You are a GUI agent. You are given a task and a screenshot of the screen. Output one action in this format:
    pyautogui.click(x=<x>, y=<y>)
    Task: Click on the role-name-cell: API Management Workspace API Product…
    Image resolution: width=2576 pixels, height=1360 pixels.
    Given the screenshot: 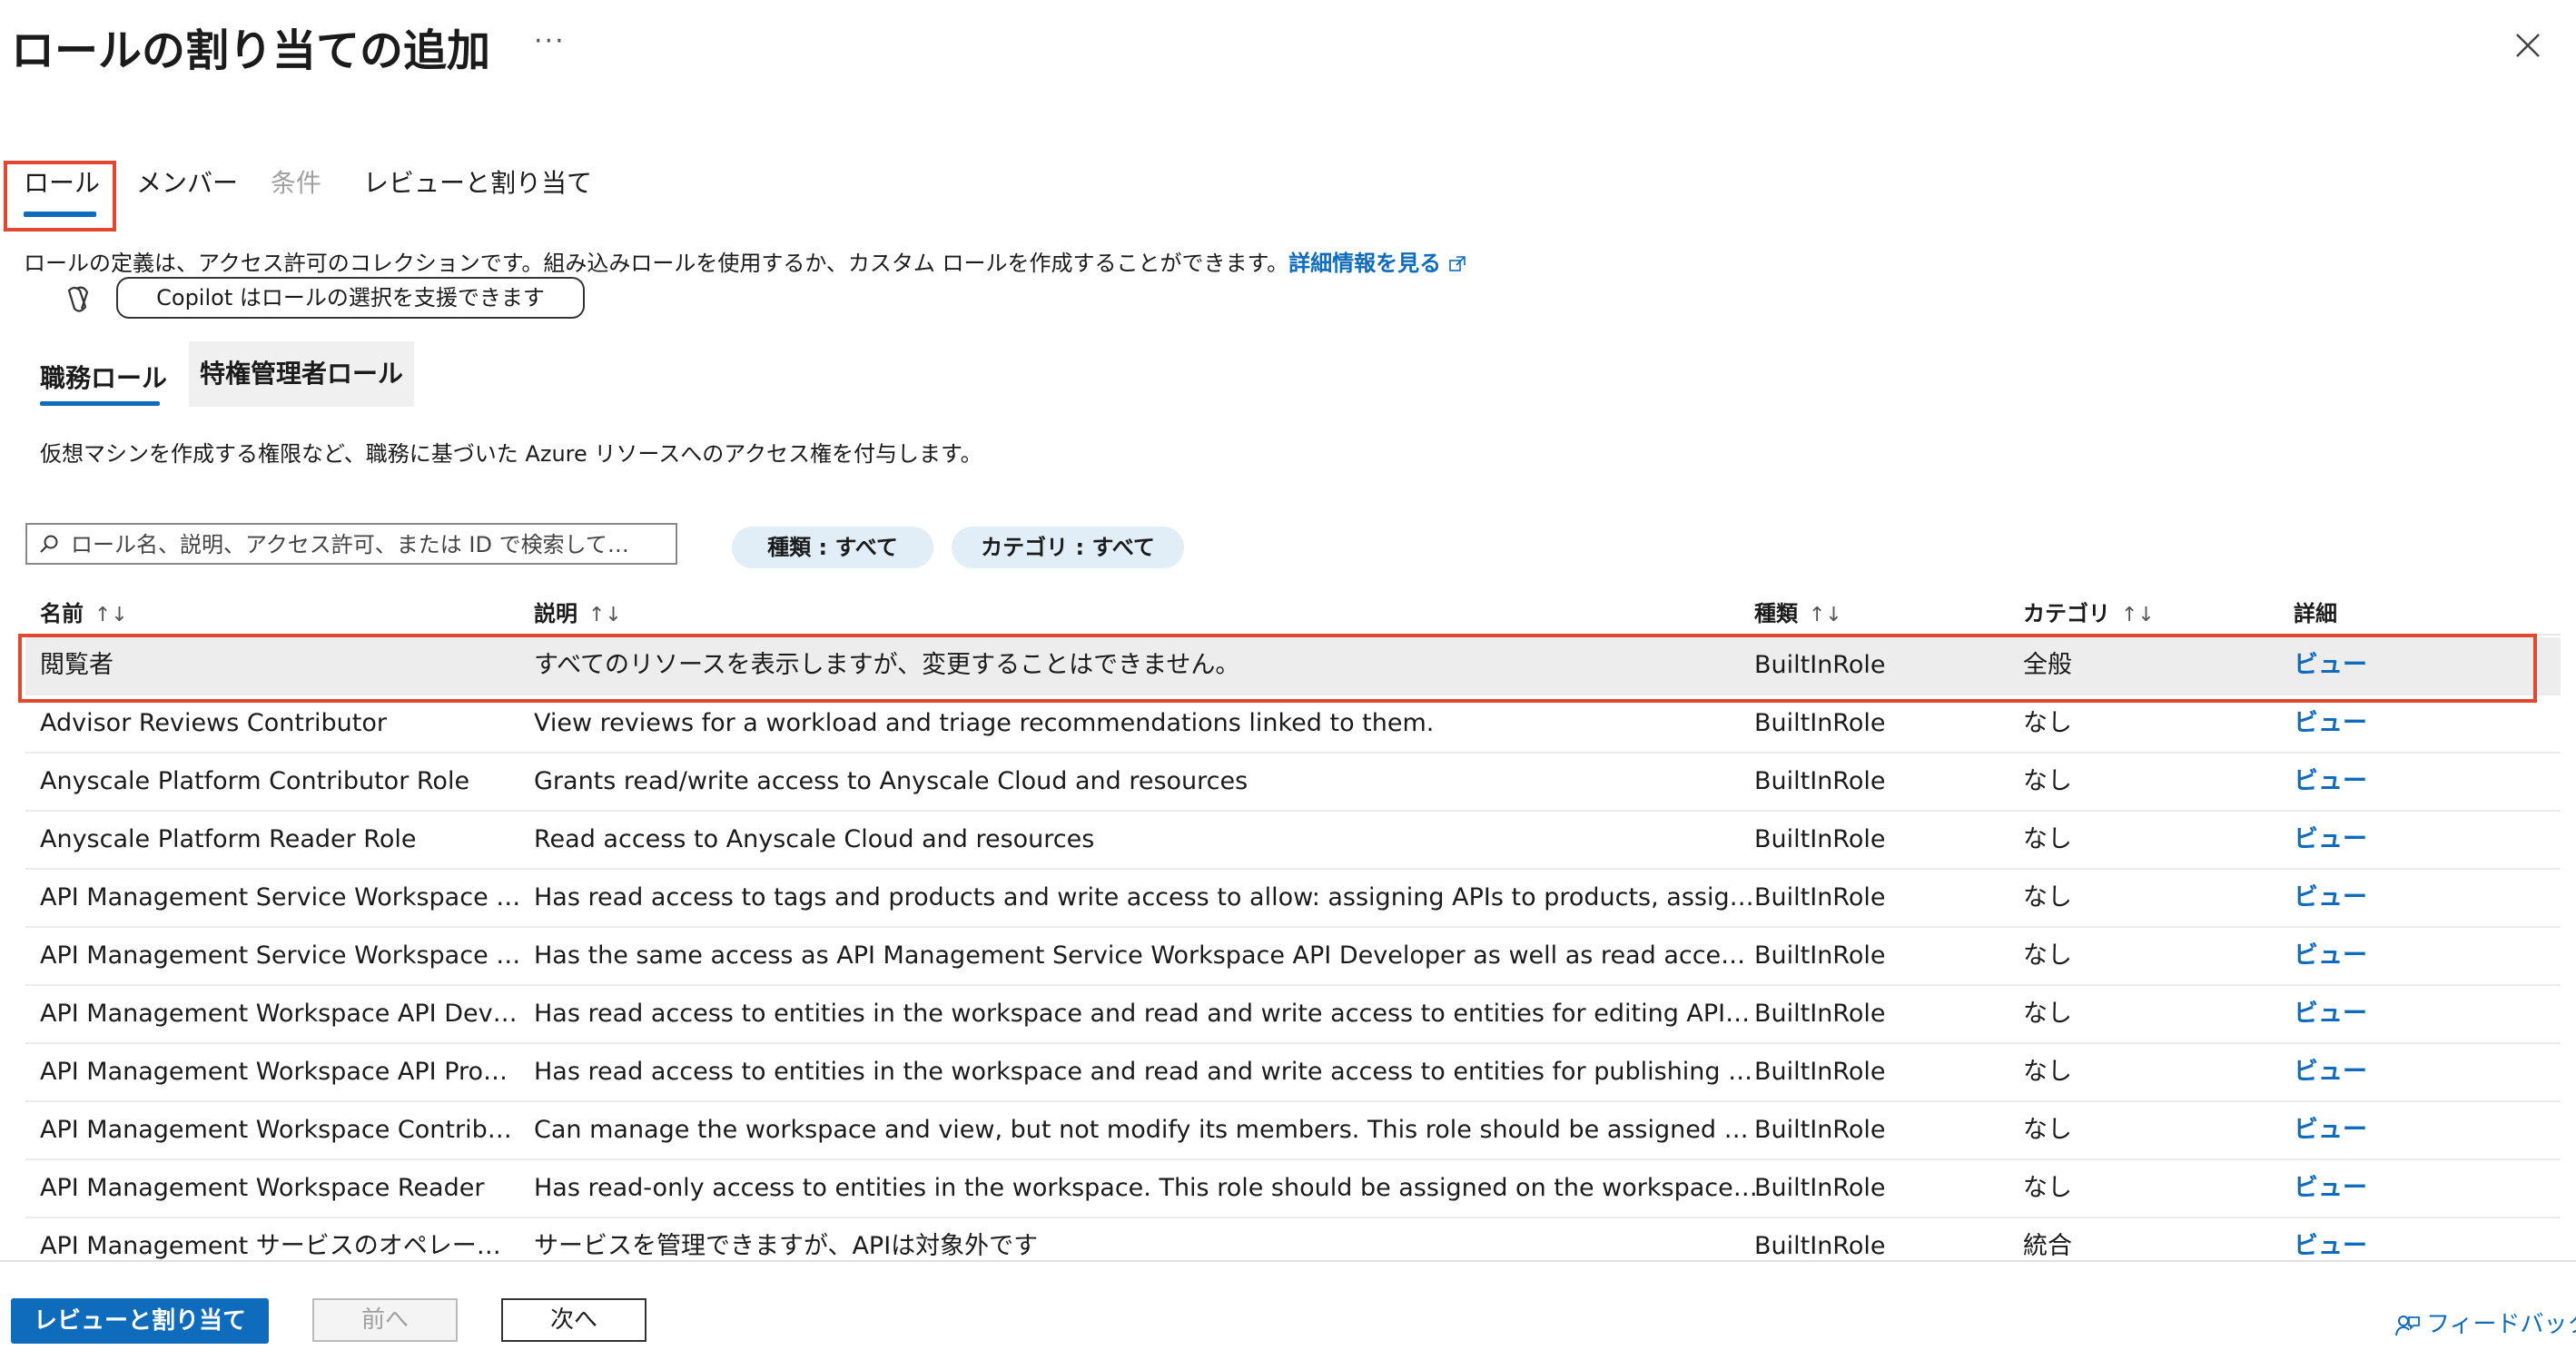 What is the action you would take?
    pyautogui.click(x=280, y=1072)
    